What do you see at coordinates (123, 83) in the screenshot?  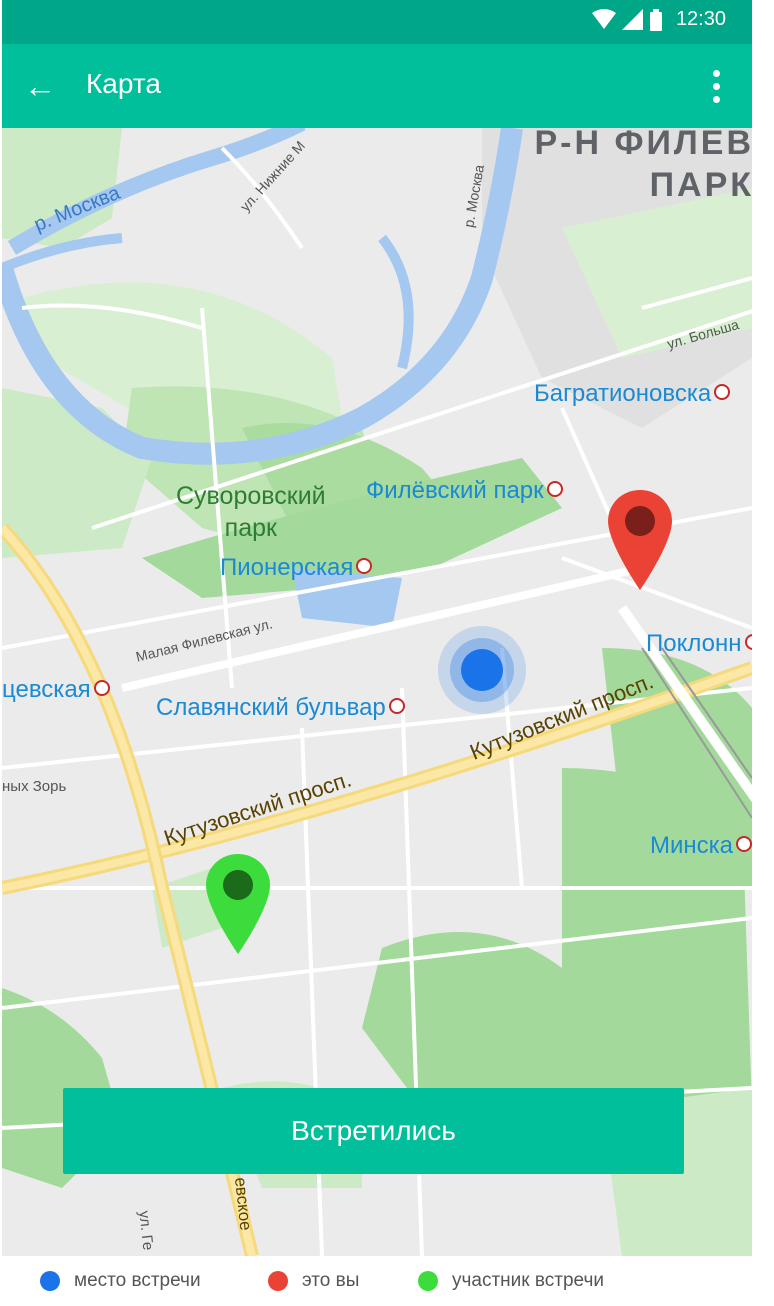 I see `page-title: Карта` at bounding box center [123, 83].